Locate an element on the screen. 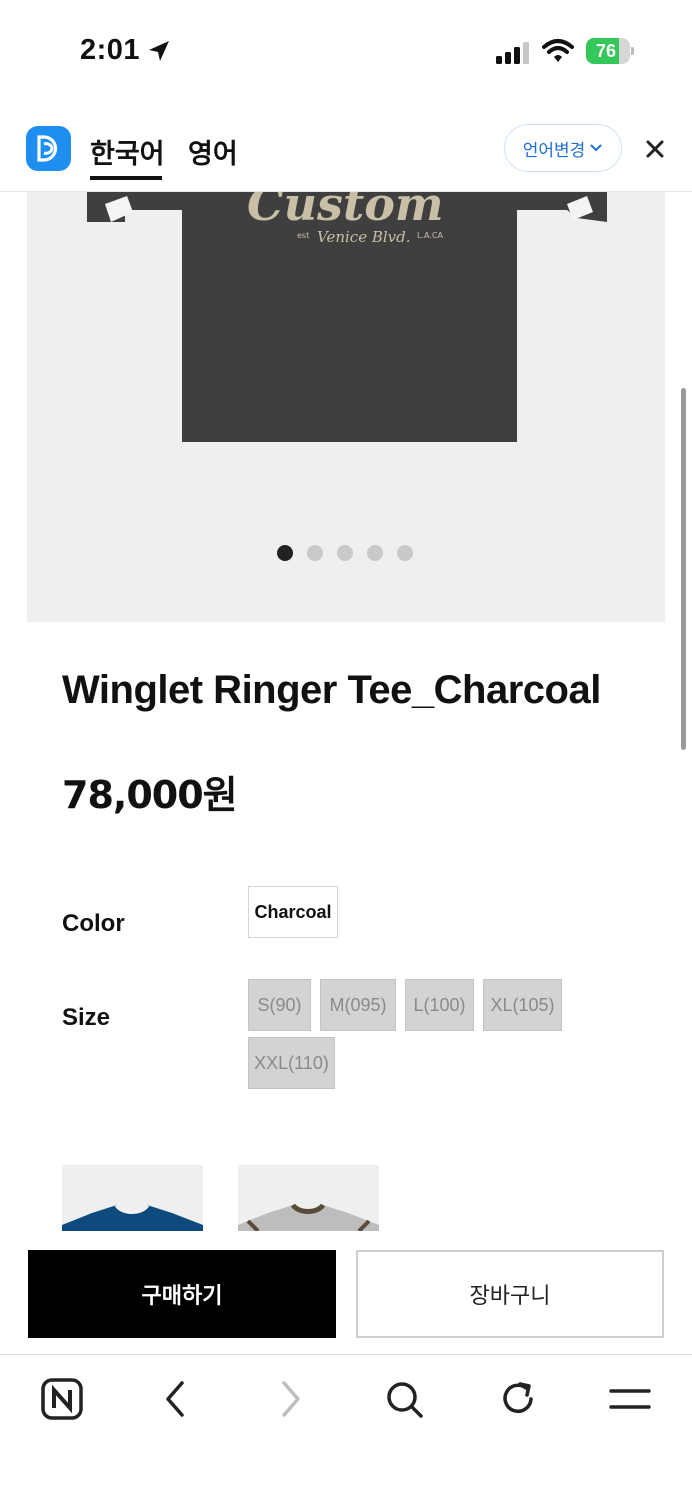  status-time: 2:01 is located at coordinates (110, 50).